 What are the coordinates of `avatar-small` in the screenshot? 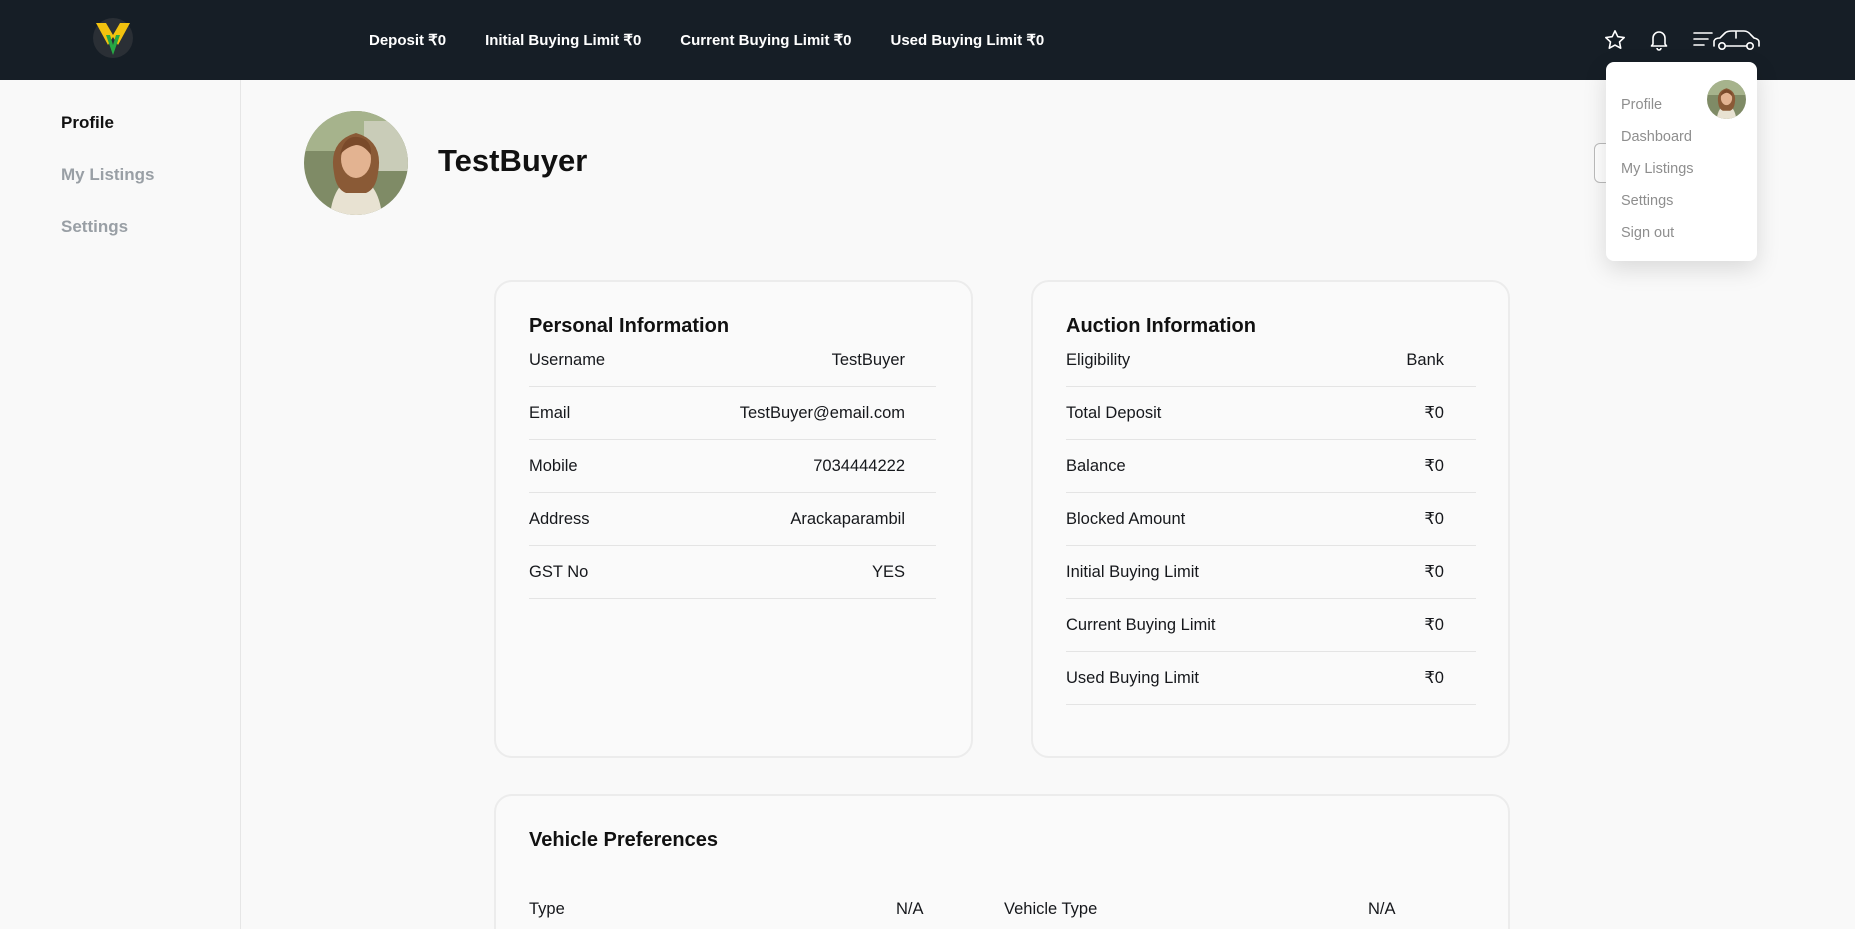 It's located at (1726, 99).